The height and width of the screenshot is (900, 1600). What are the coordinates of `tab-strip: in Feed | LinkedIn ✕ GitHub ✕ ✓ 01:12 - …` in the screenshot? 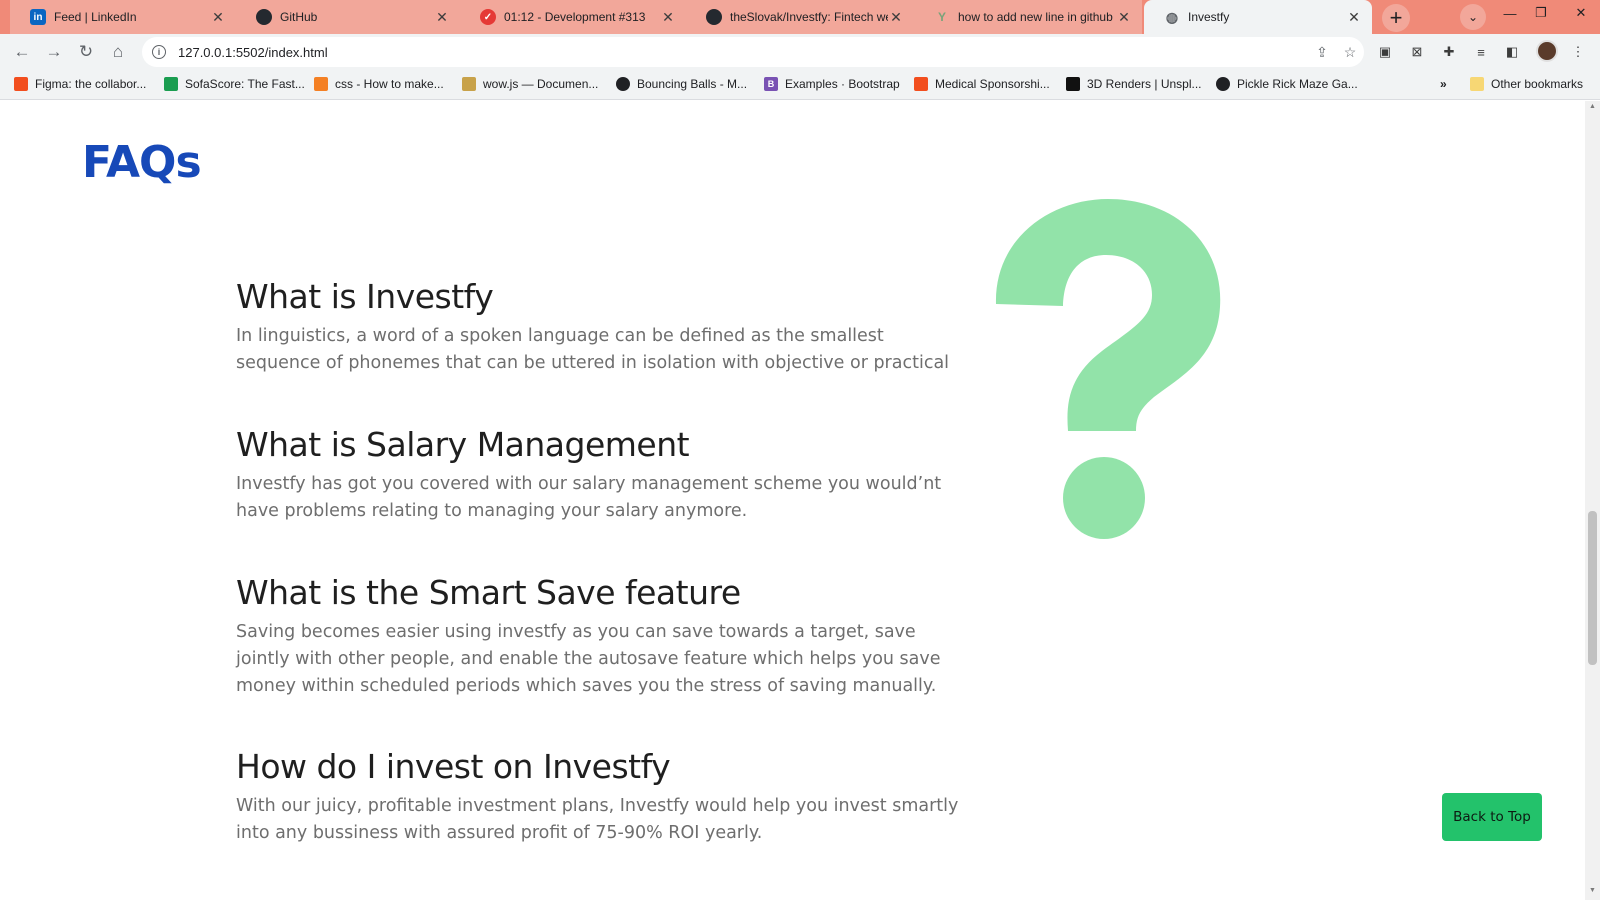 It's located at (800, 17).